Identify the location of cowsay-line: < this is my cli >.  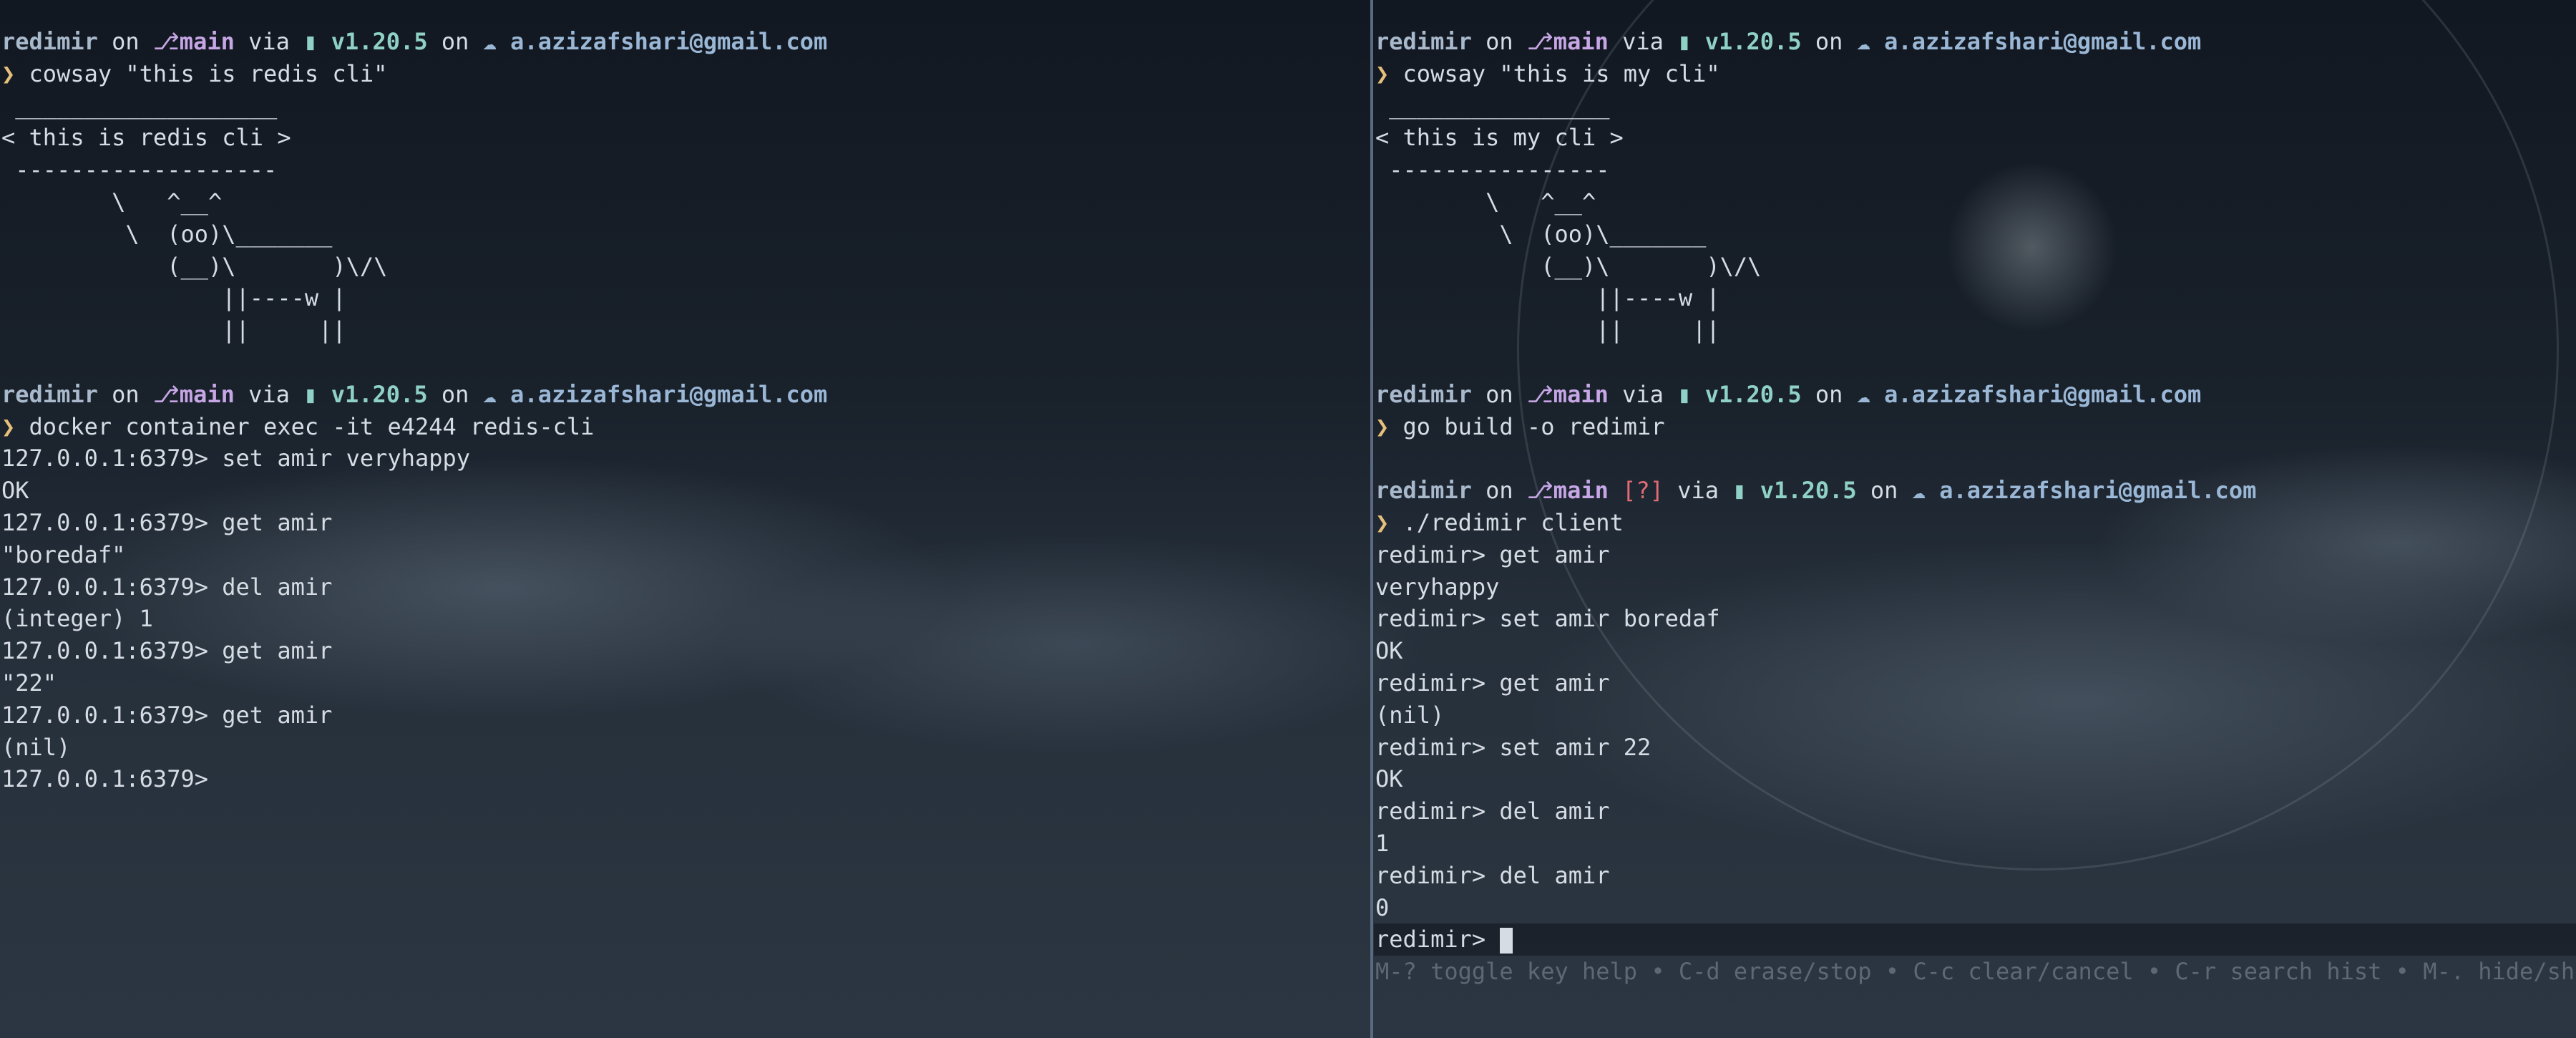
(1499, 138).